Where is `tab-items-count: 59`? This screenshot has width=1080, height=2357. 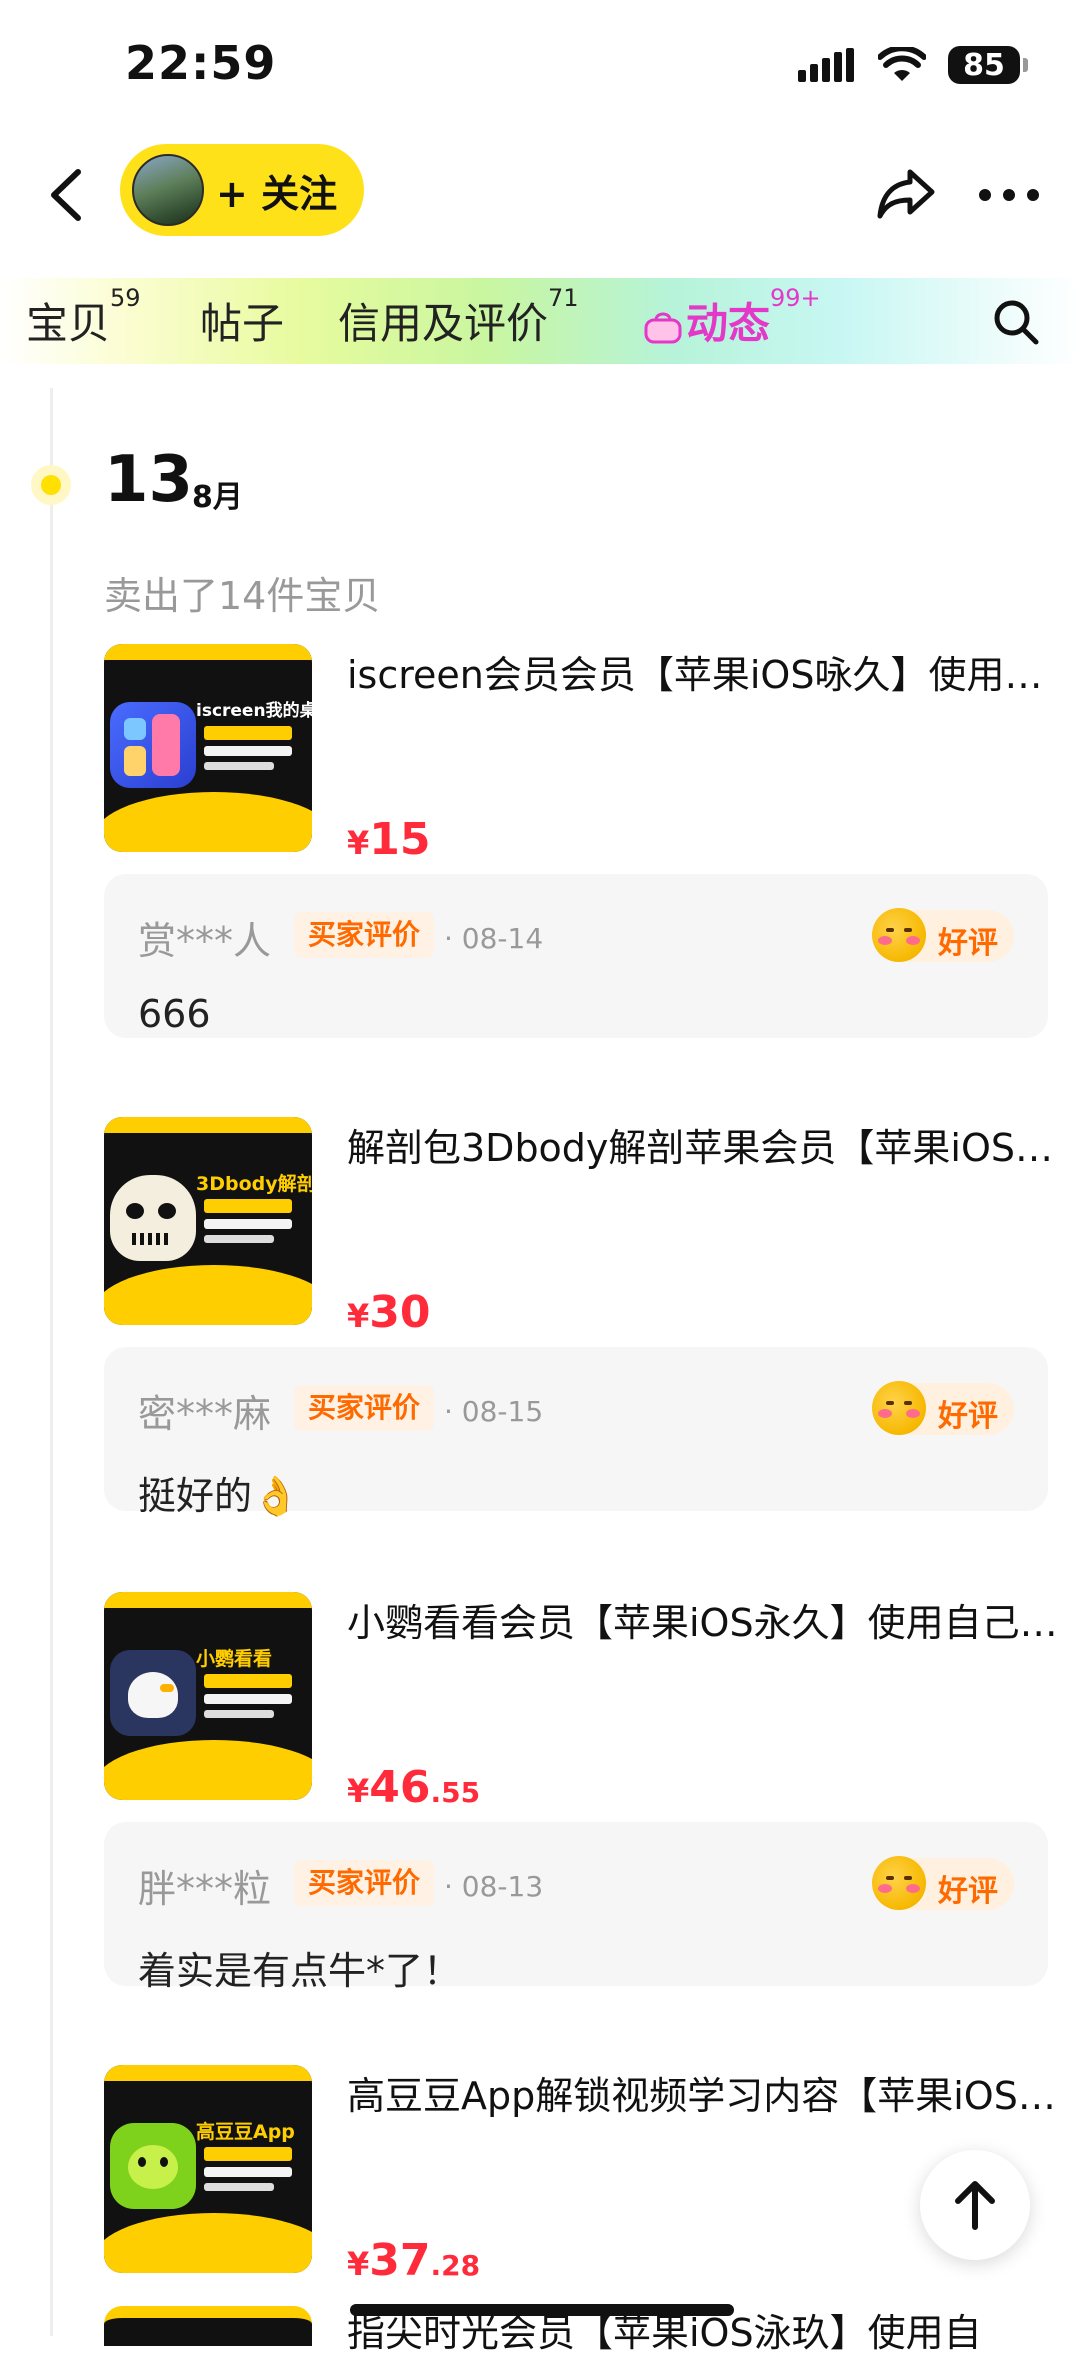
tab-items-count: 59 is located at coordinates (125, 298).